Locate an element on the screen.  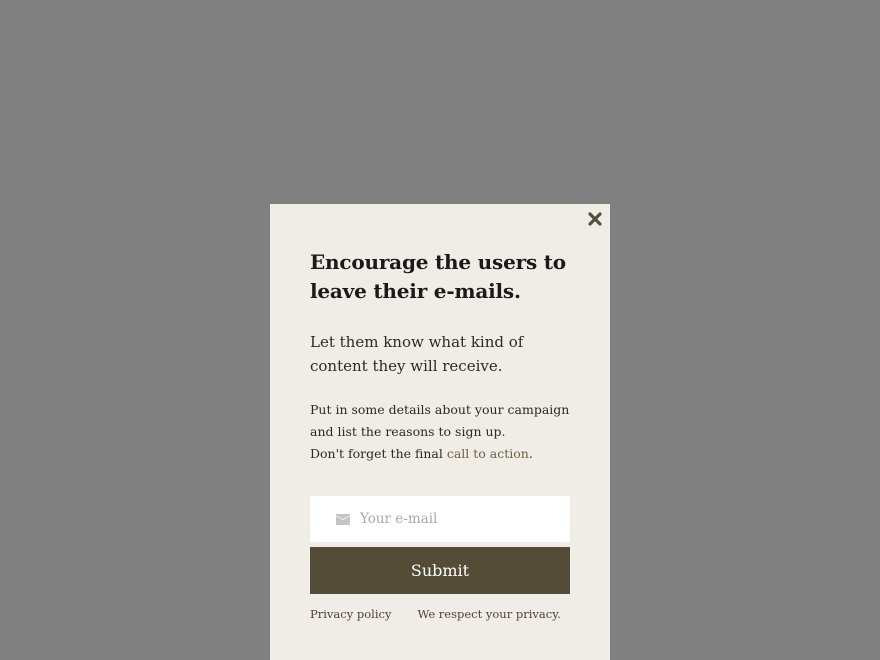
details-line-3: Don't forget the final call to action. is located at coordinates (440, 454).